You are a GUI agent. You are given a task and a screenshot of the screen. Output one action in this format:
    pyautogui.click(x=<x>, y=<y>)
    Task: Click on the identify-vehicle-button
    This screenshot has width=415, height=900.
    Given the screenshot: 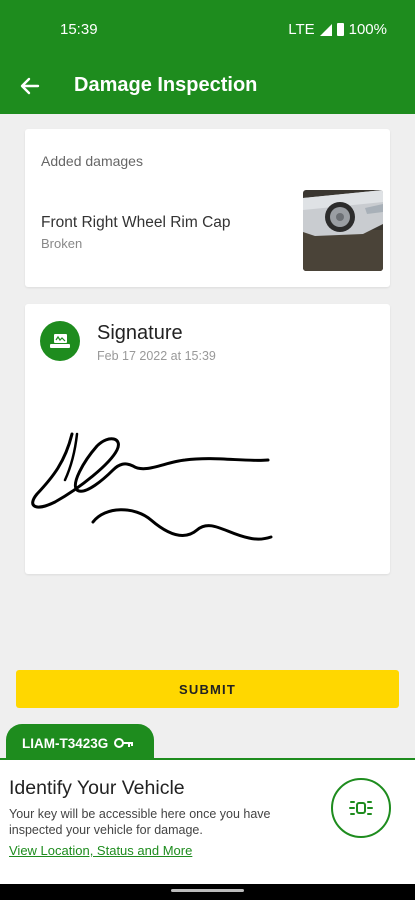 What is the action you would take?
    pyautogui.click(x=361, y=808)
    